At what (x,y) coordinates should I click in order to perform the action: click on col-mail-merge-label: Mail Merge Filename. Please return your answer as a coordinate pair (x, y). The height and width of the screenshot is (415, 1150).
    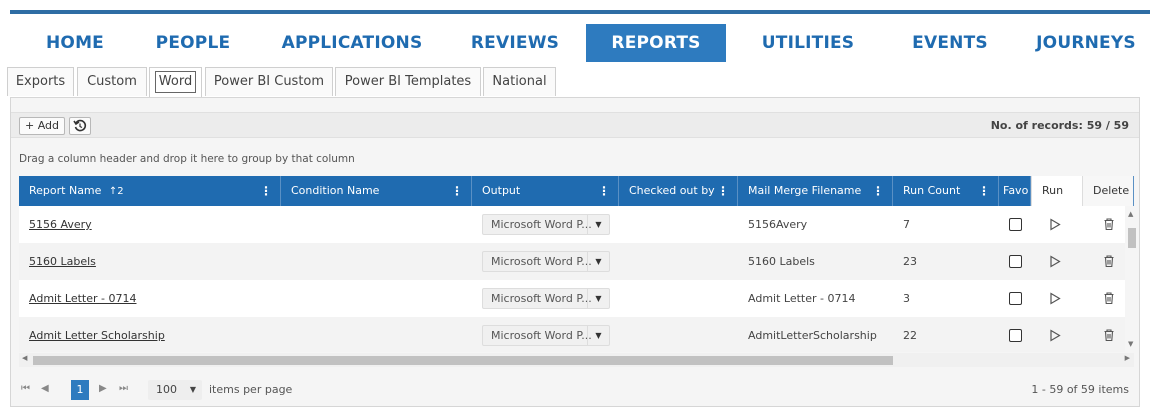
    Looking at the image, I should click on (805, 190).